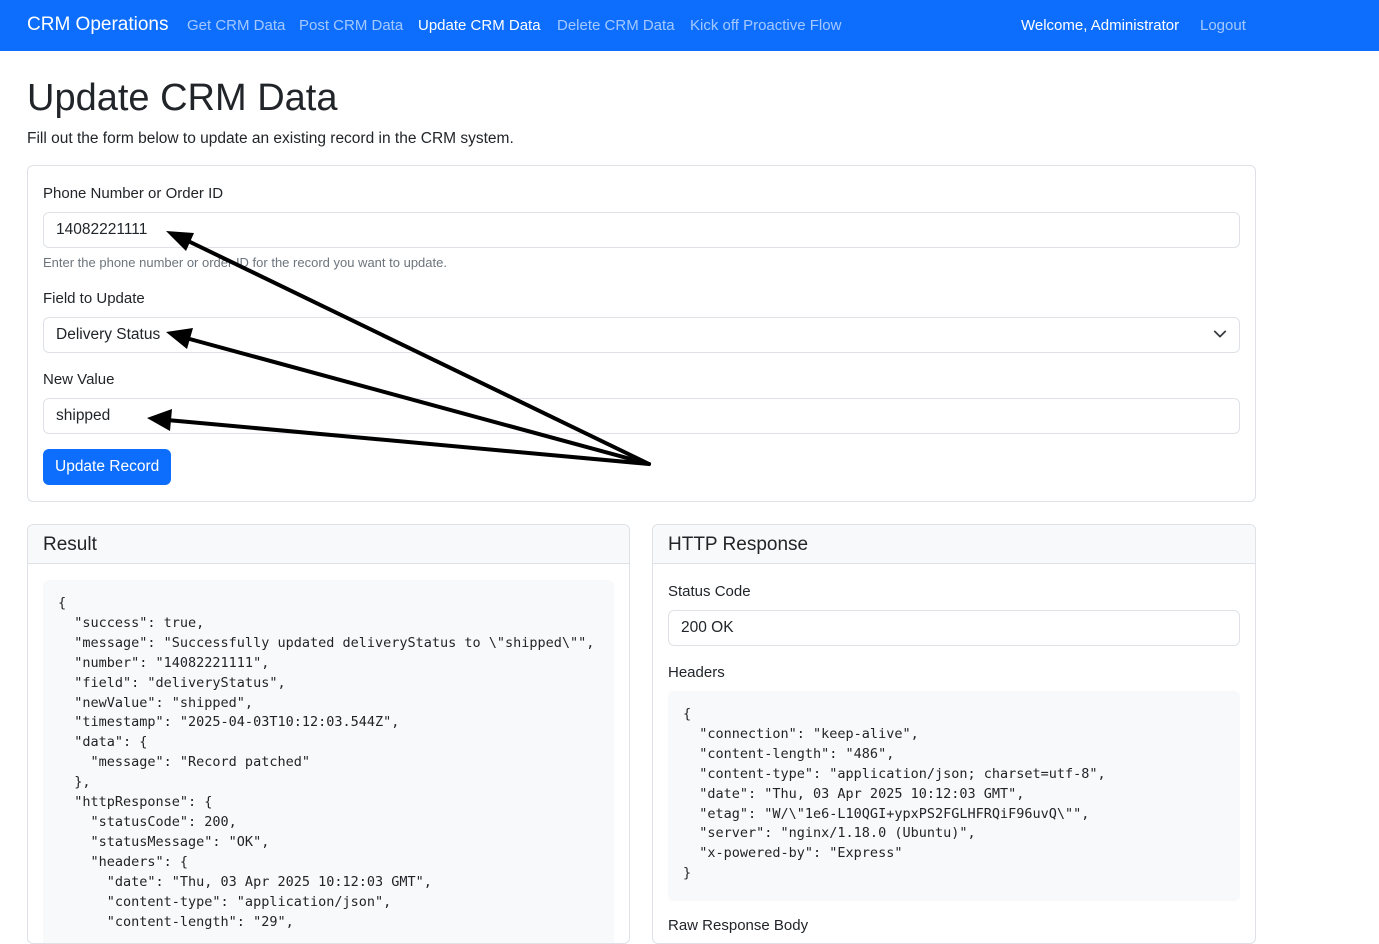 Image resolution: width=1379 pixels, height=944 pixels. I want to click on status-code-label: Status Code, so click(709, 591).